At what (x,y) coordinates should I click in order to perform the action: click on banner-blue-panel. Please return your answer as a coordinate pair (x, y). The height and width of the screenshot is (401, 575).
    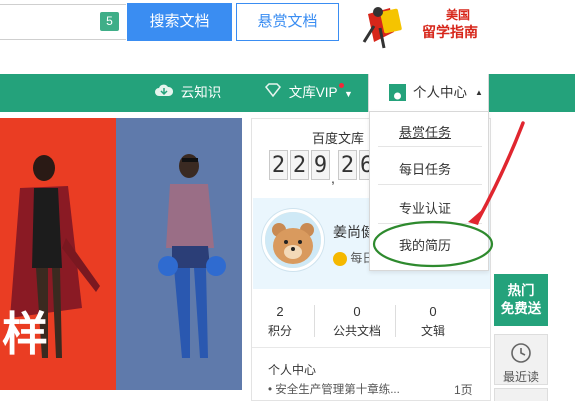
    Looking at the image, I should click on (179, 254).